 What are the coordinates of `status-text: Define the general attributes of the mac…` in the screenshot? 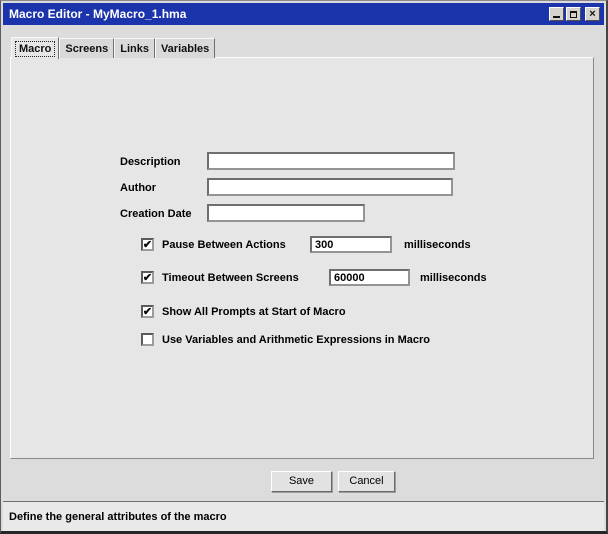 It's located at (118, 517).